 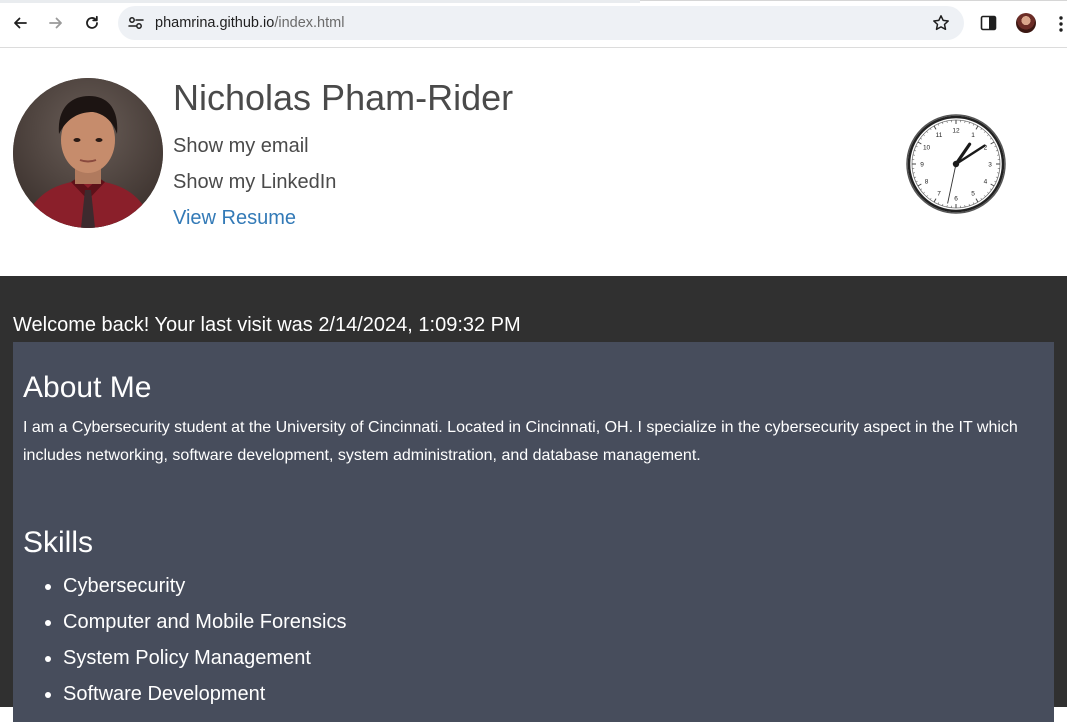 What do you see at coordinates (956, 130) in the screenshot?
I see `clock-number: 12` at bounding box center [956, 130].